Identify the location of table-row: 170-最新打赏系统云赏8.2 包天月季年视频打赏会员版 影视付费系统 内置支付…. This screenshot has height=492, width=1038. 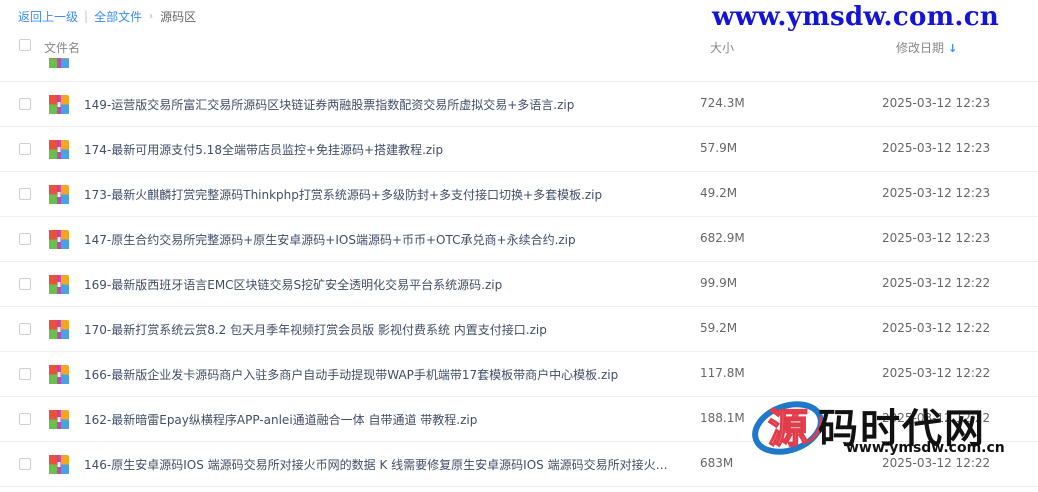
(519, 329).